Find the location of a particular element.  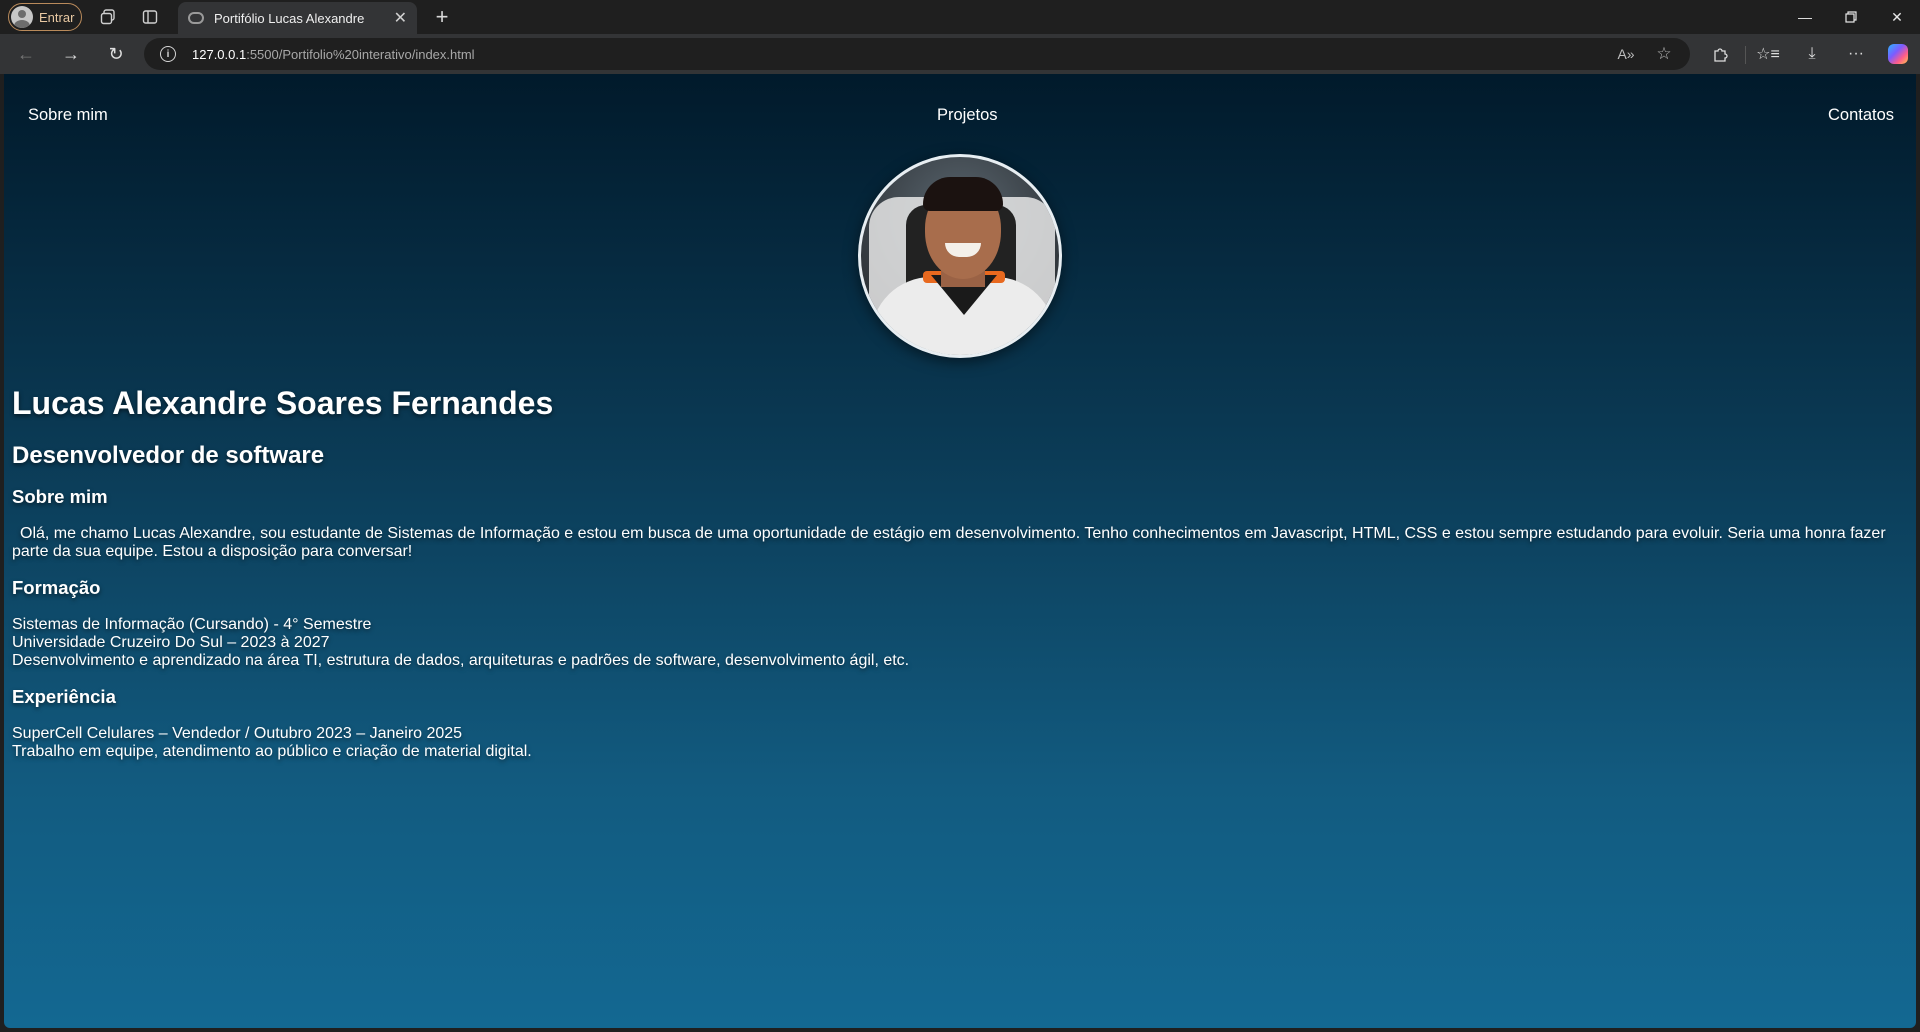

back-arrow-icon: ← is located at coordinates (26, 54).